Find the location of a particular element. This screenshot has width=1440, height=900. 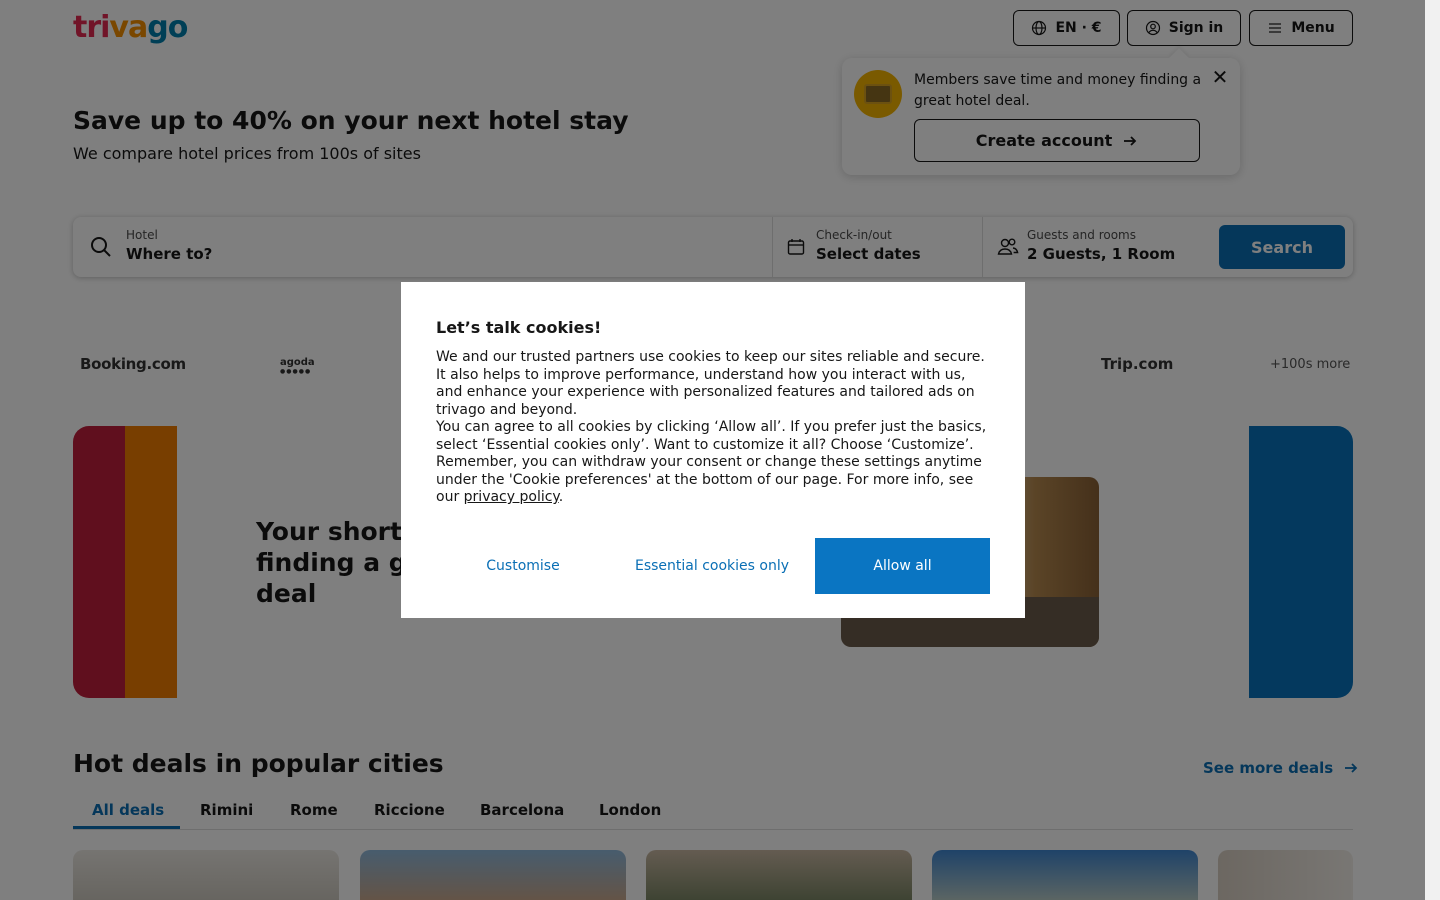

customise-button: Customise is located at coordinates (523, 566).